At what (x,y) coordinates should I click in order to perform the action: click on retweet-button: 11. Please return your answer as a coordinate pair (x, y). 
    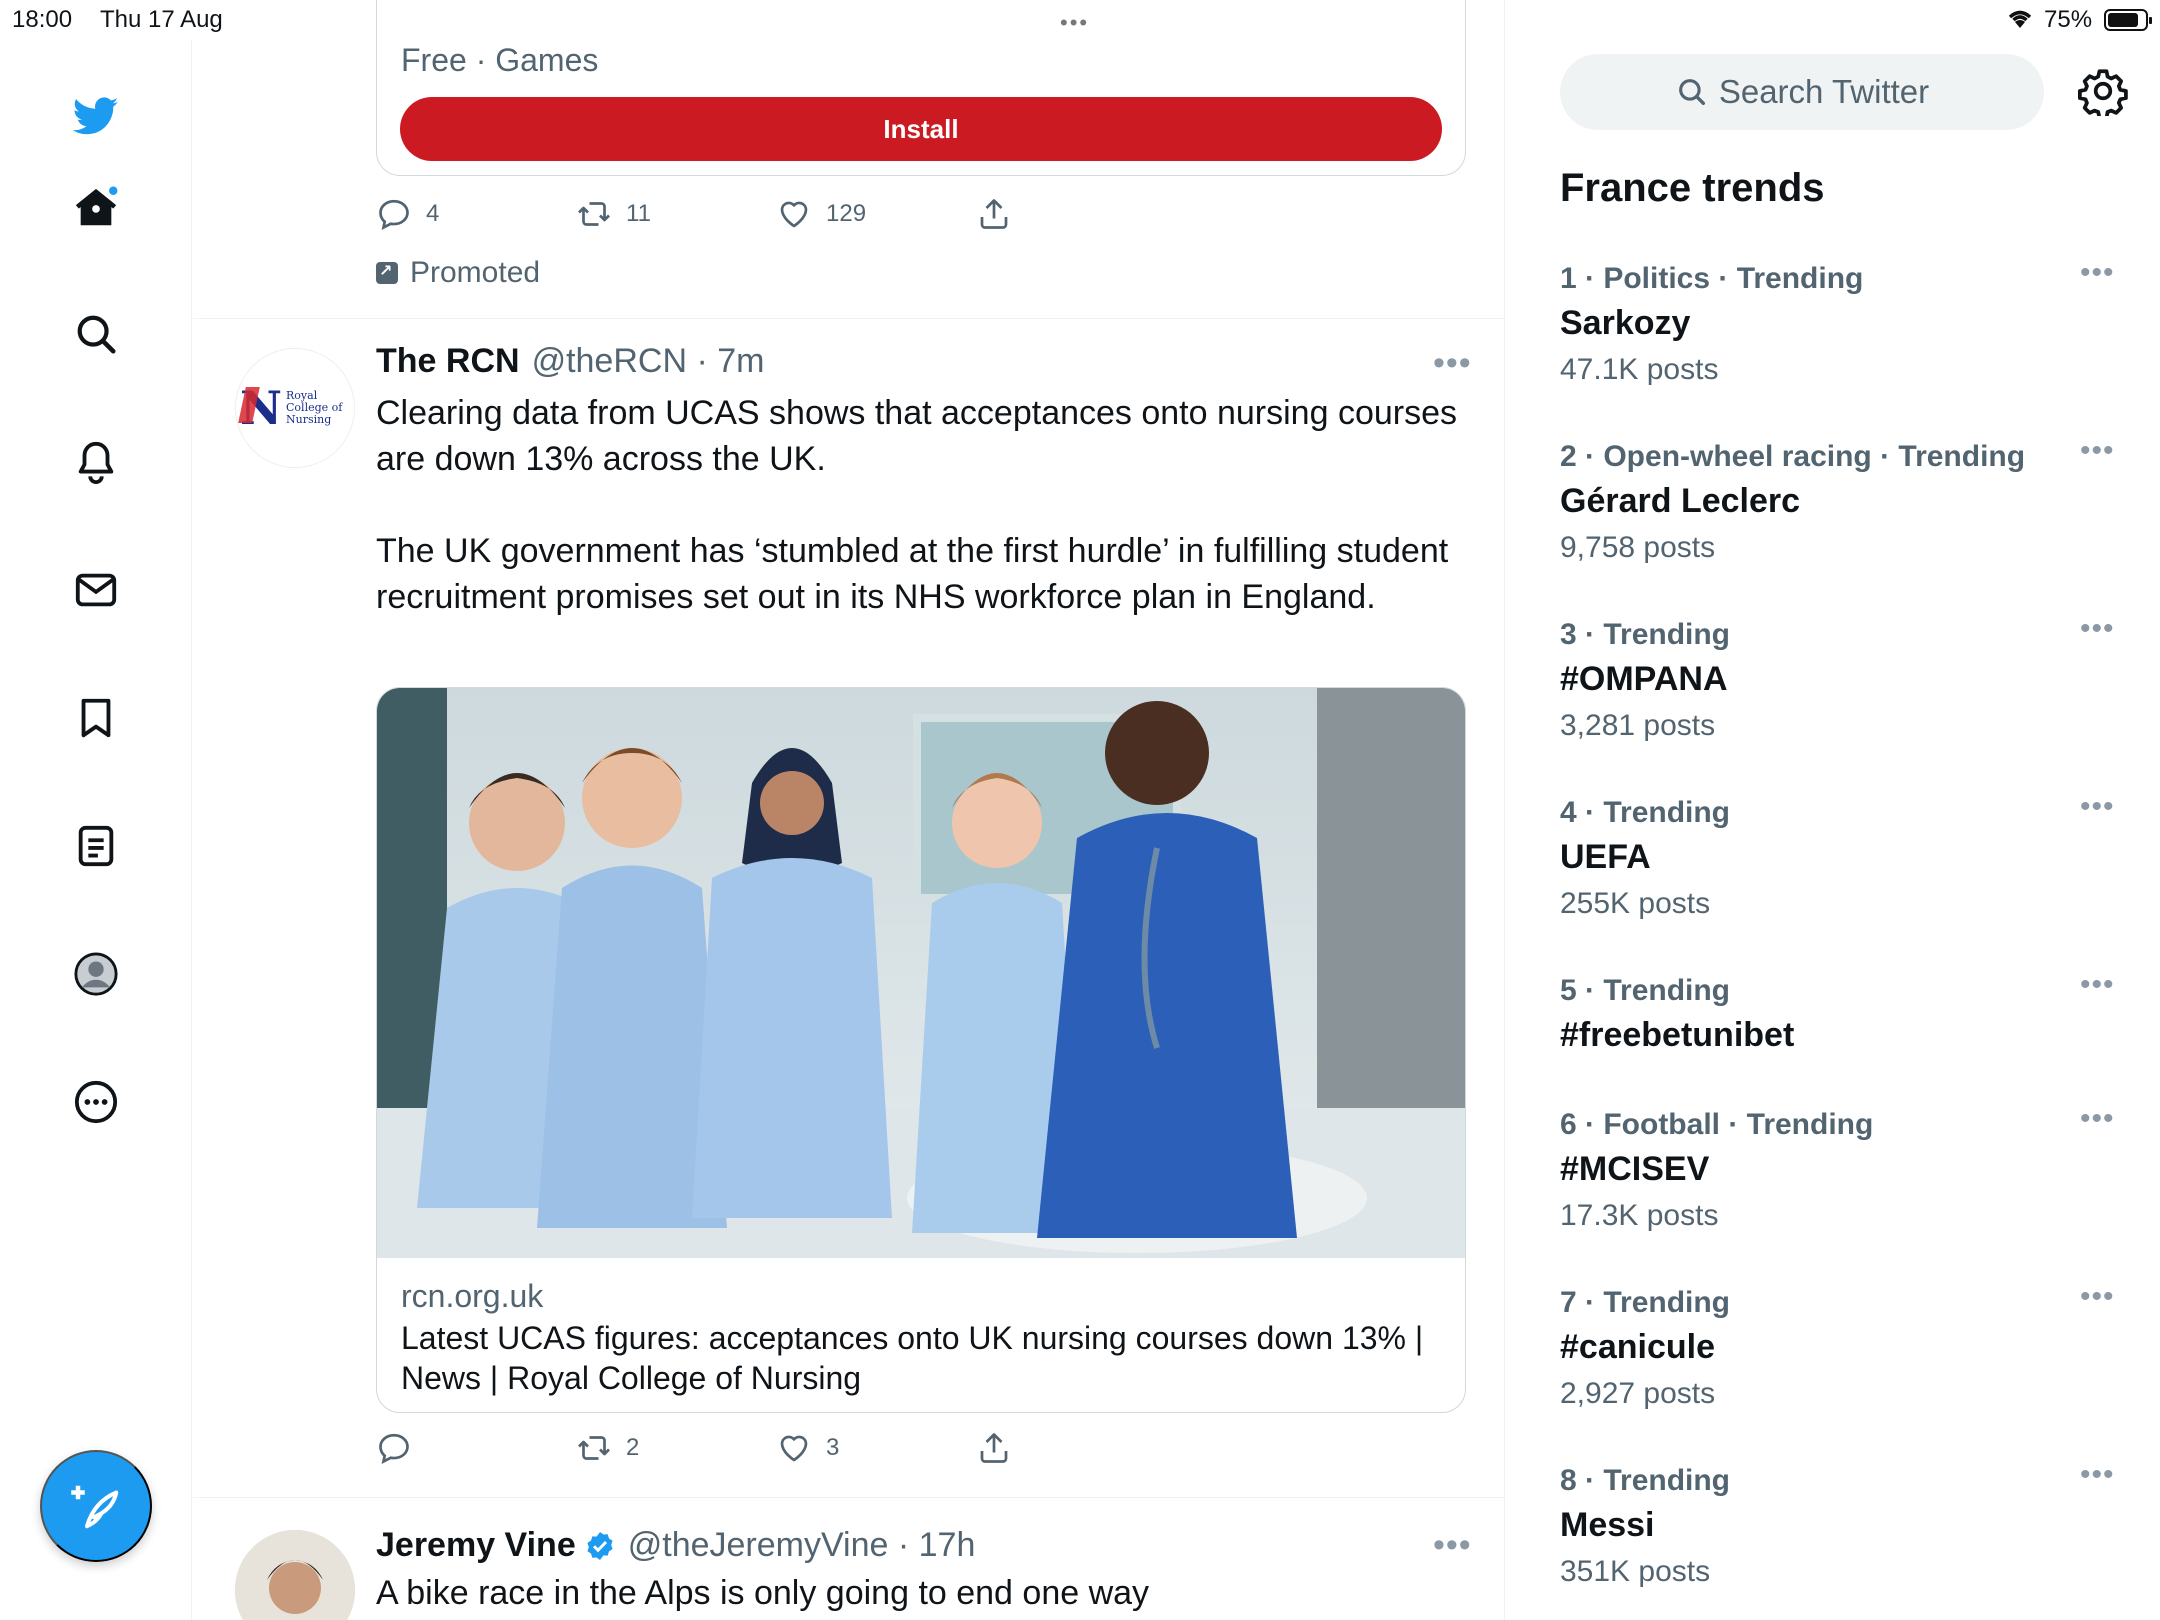
    Looking at the image, I should click on (613, 214).